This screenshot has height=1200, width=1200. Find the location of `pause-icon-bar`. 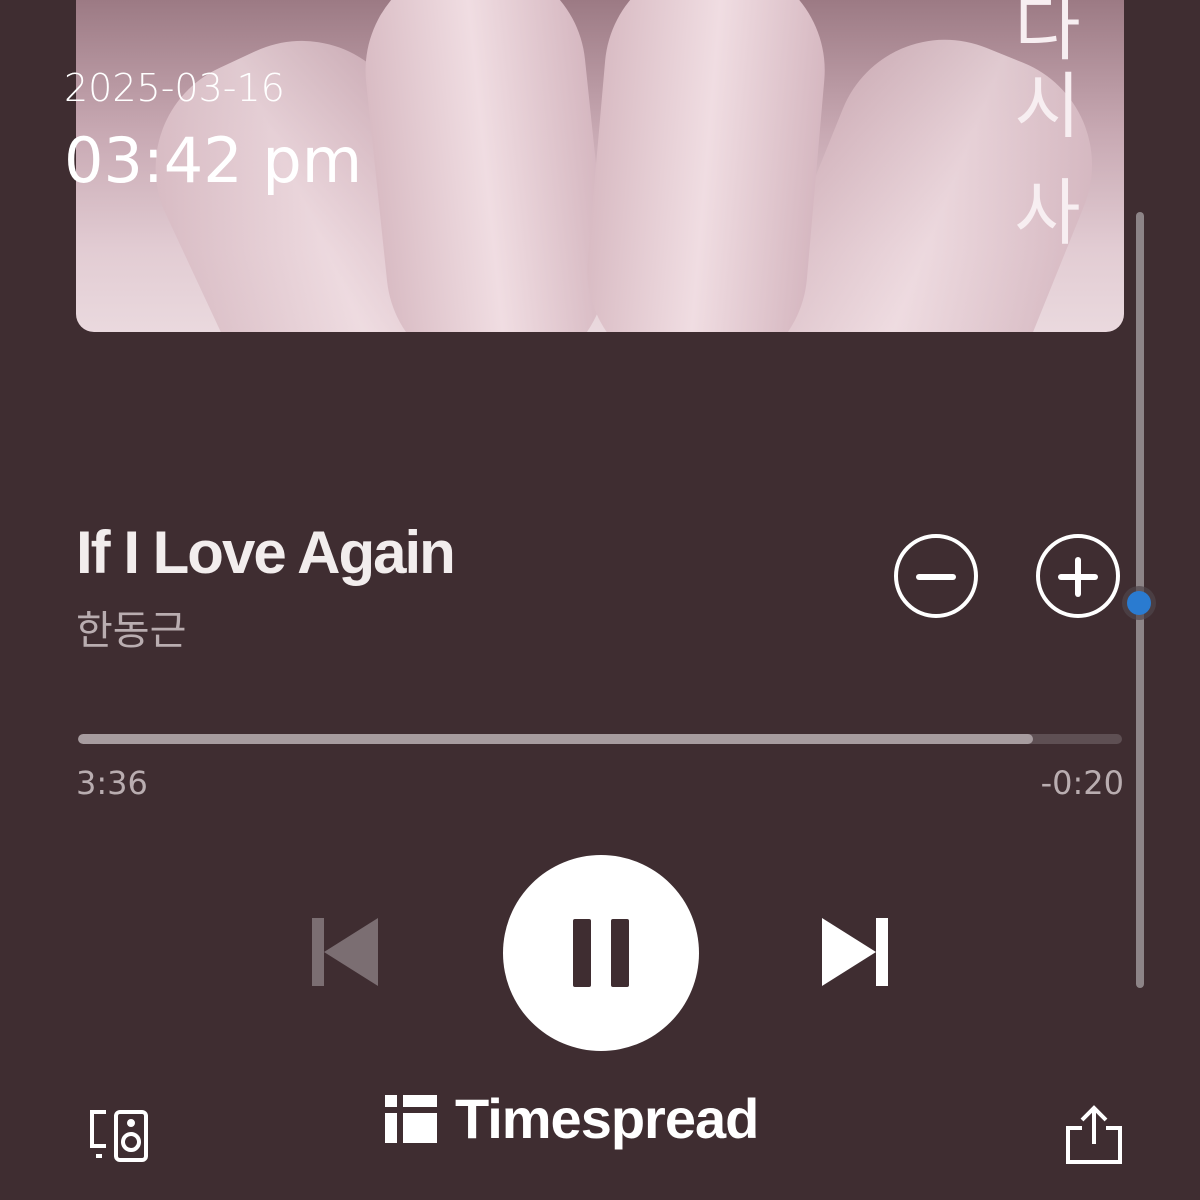

pause-icon-bar is located at coordinates (620, 953).